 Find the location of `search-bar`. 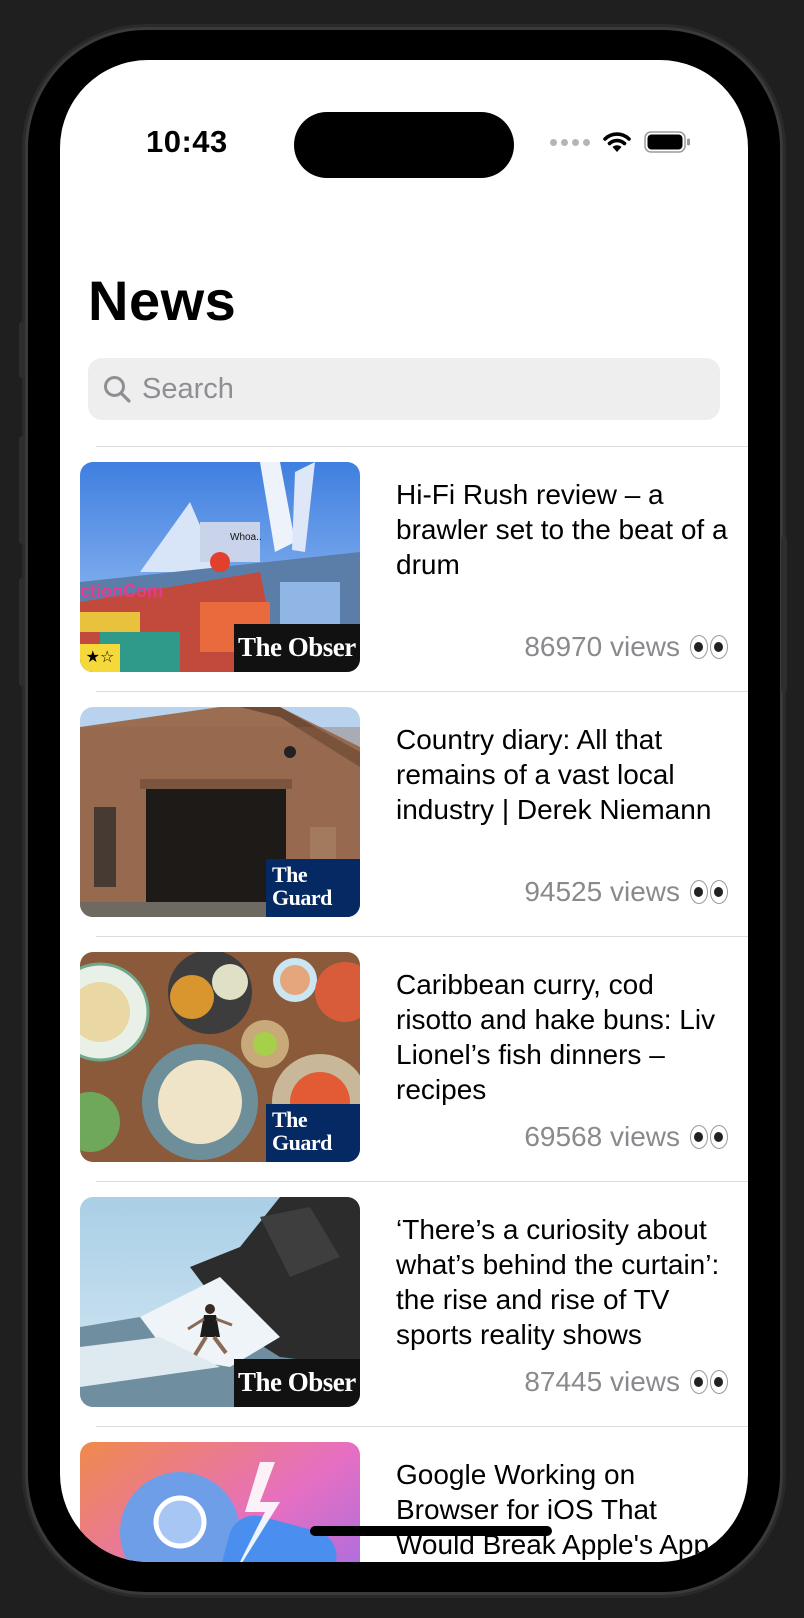

search-bar is located at coordinates (404, 389).